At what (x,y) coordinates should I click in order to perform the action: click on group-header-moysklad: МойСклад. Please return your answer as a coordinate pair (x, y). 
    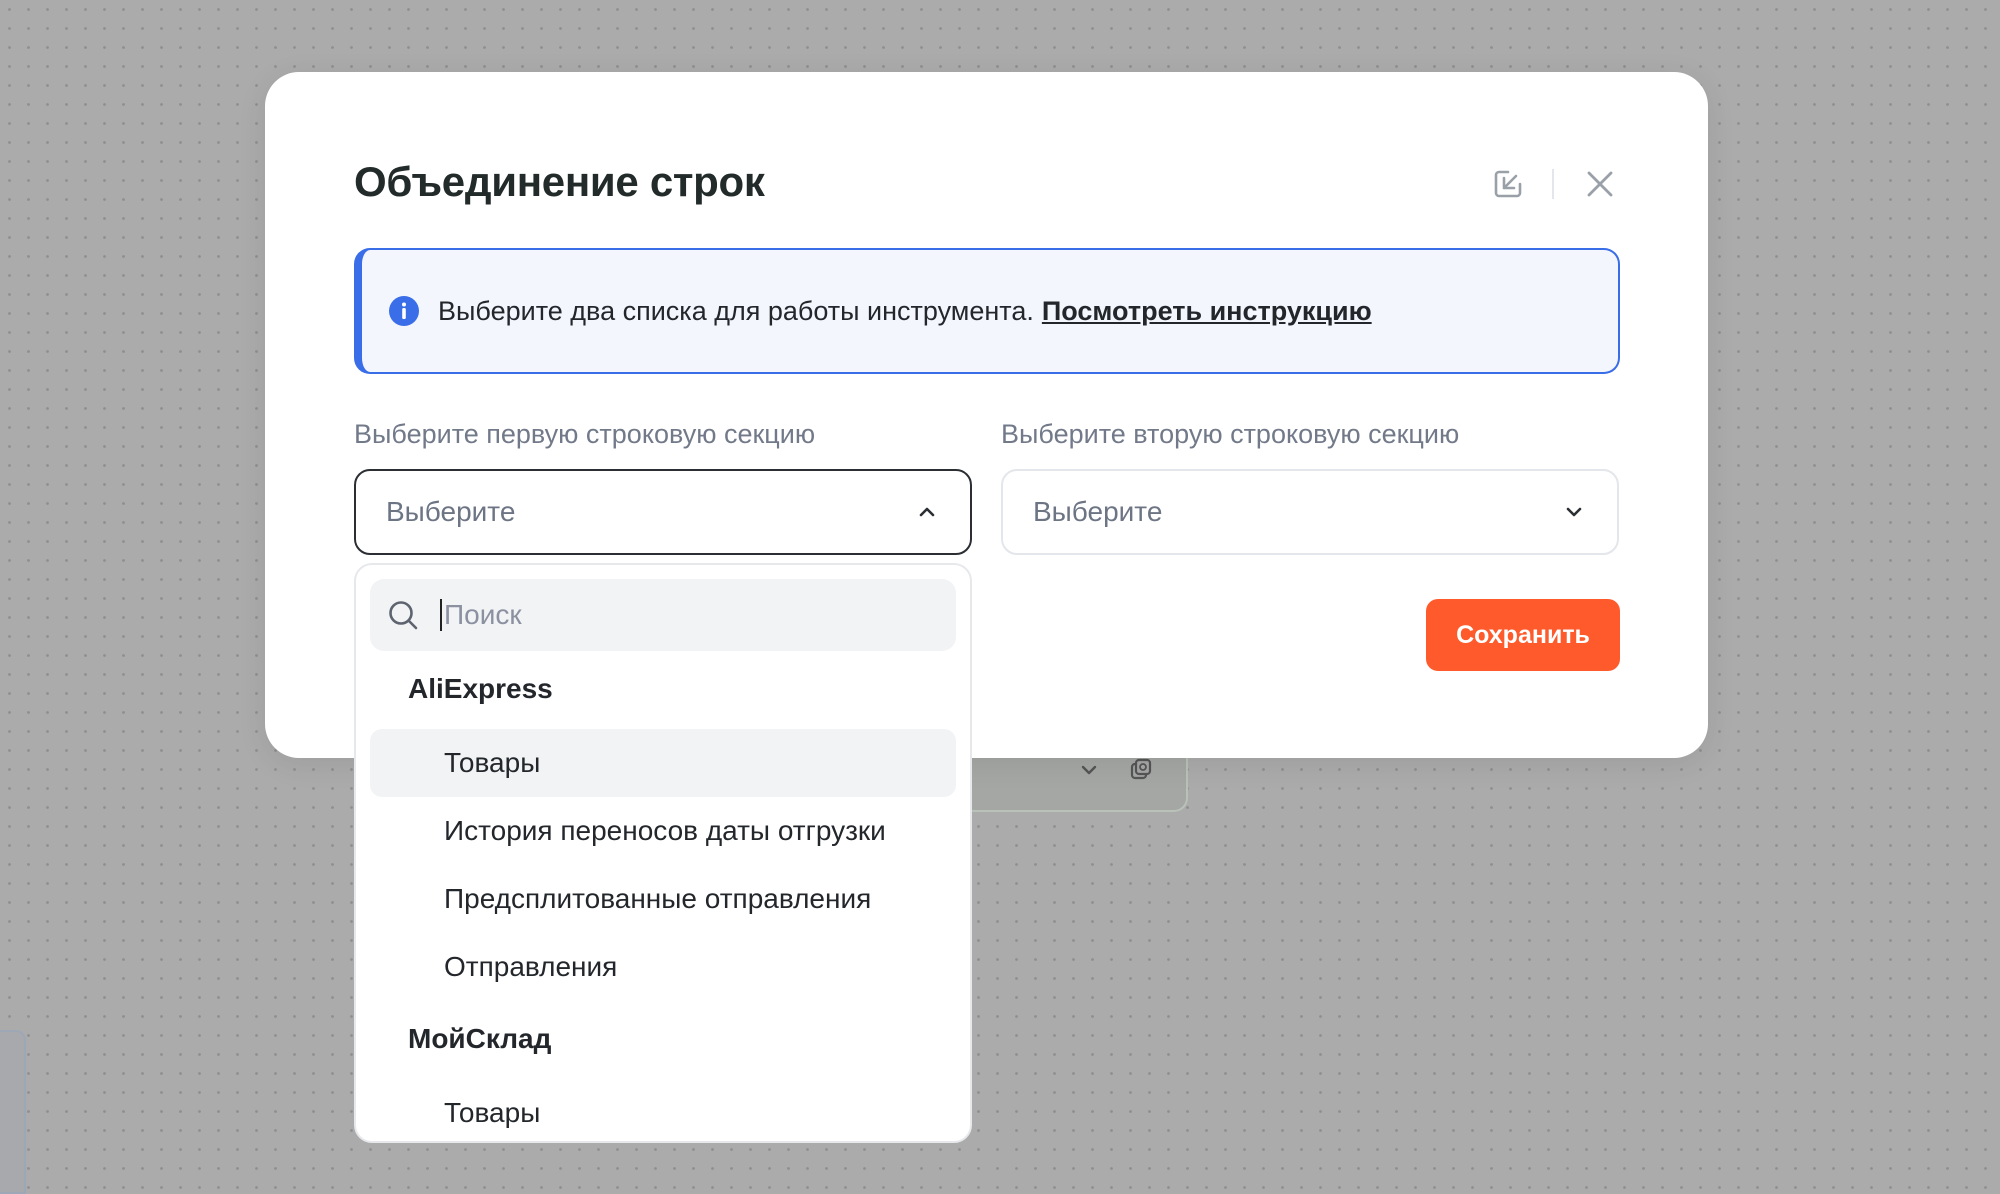
    Looking at the image, I should click on (480, 1038).